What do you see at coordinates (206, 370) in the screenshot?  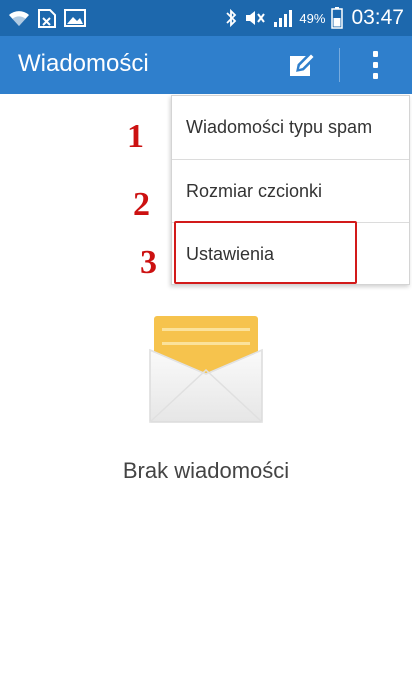 I see `envelope-icon` at bounding box center [206, 370].